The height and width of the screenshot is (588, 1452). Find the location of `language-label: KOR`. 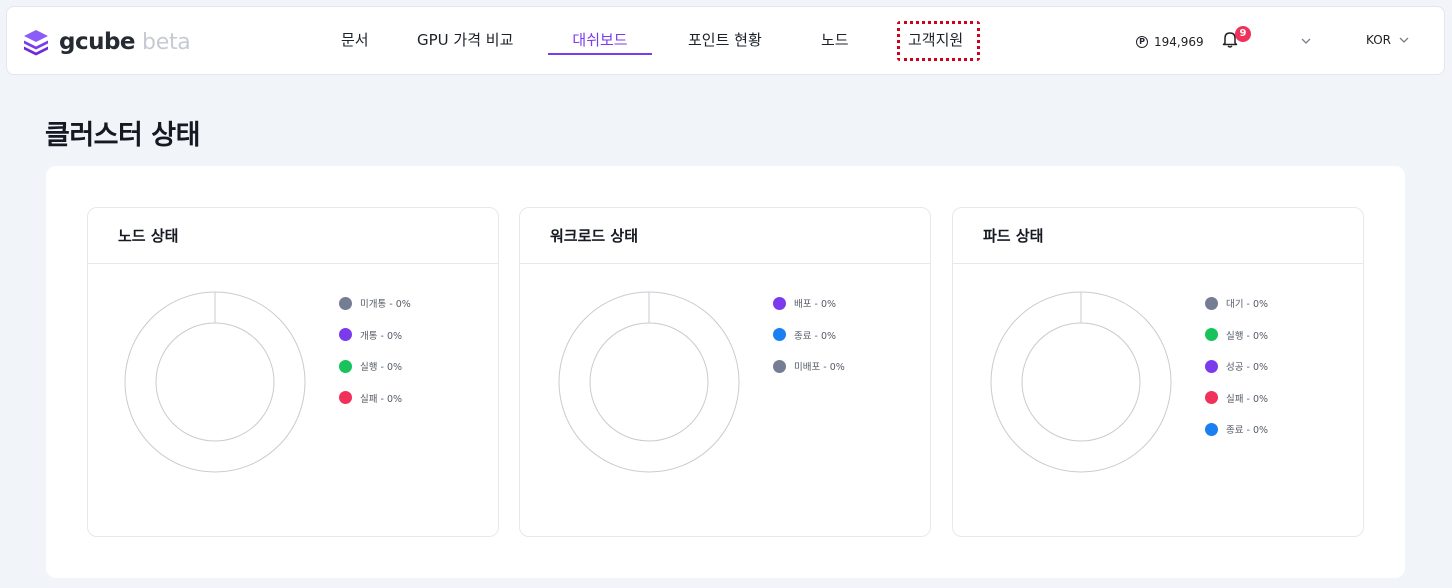

language-label: KOR is located at coordinates (1378, 40).